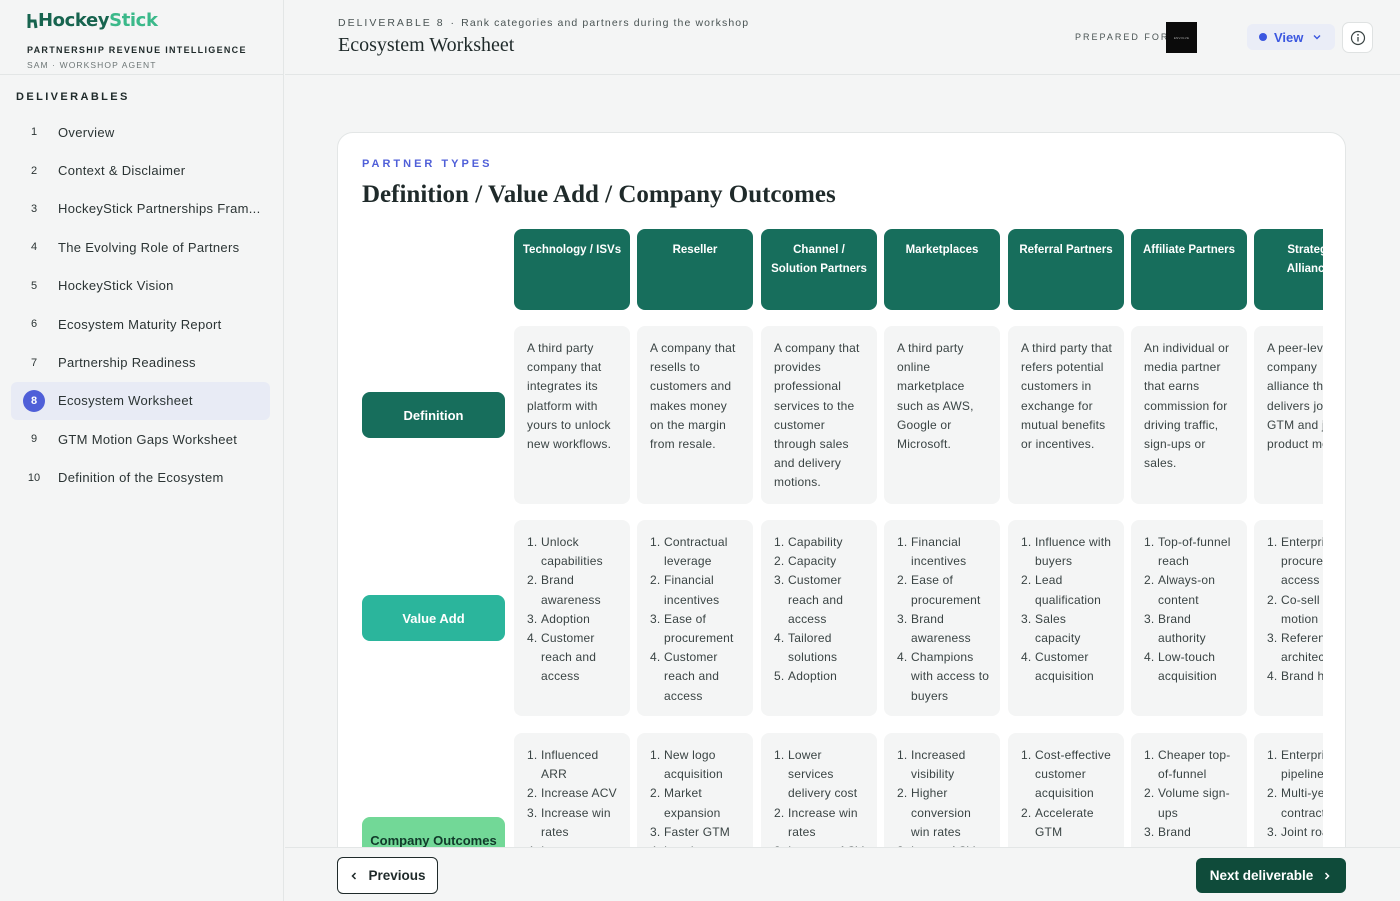 This screenshot has width=1400, height=901. Describe the element at coordinates (573, 552) in the screenshot. I see `list-item: 1. Unlock capabilities` at that location.